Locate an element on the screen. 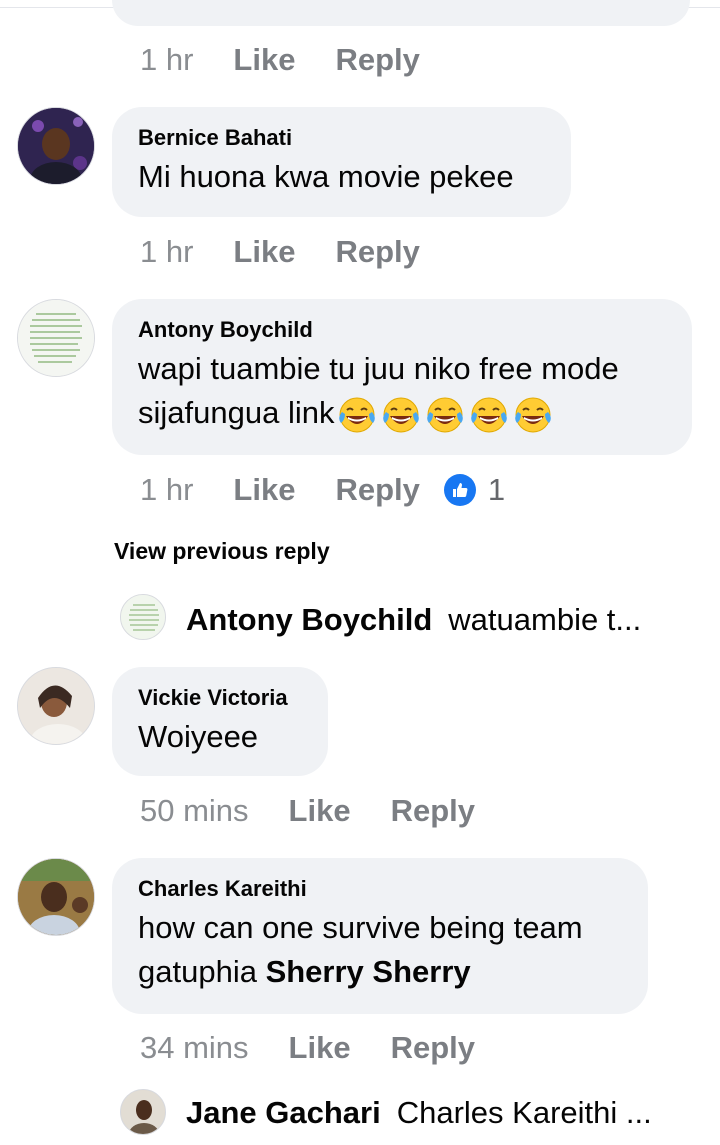 This screenshot has height=1145, width=720. comment-author: Charles Kareithi is located at coordinates (380, 889).